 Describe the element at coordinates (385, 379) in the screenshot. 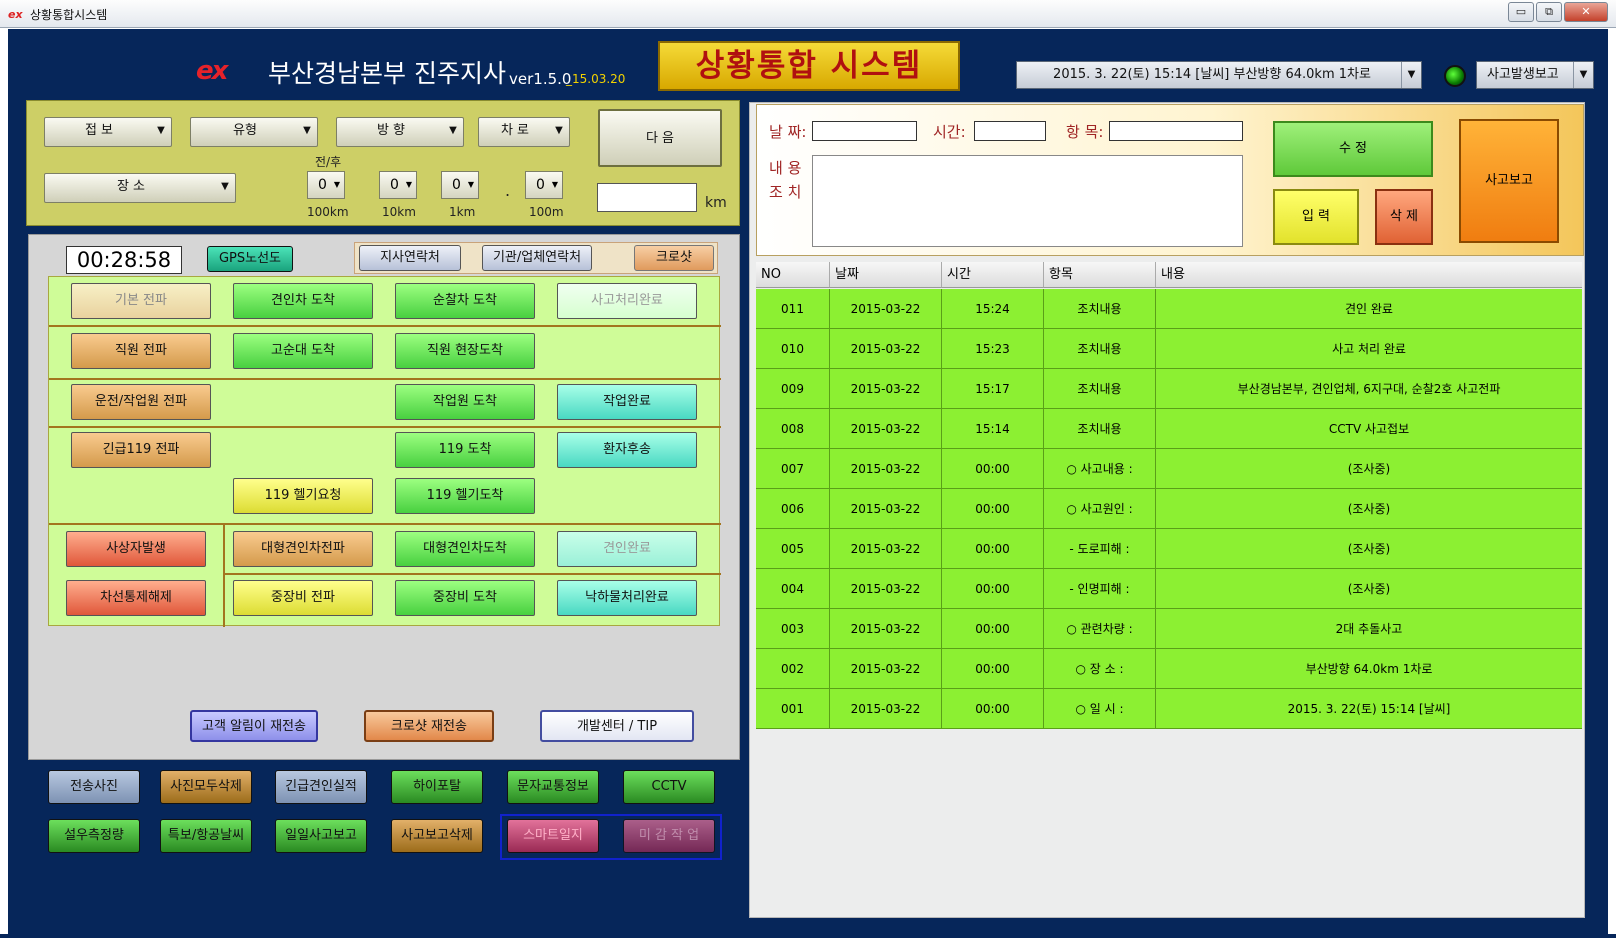

I see `grid-divider` at that location.